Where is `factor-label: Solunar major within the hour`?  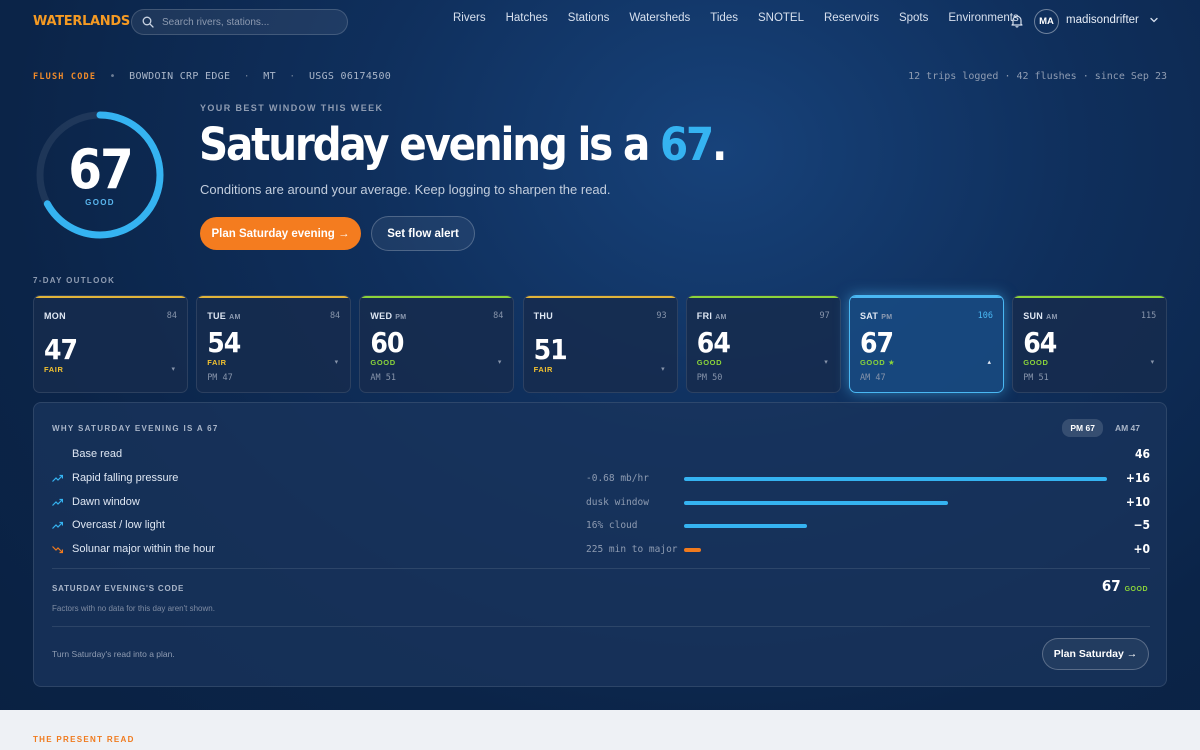 factor-label: Solunar major within the hour is located at coordinates (144, 549).